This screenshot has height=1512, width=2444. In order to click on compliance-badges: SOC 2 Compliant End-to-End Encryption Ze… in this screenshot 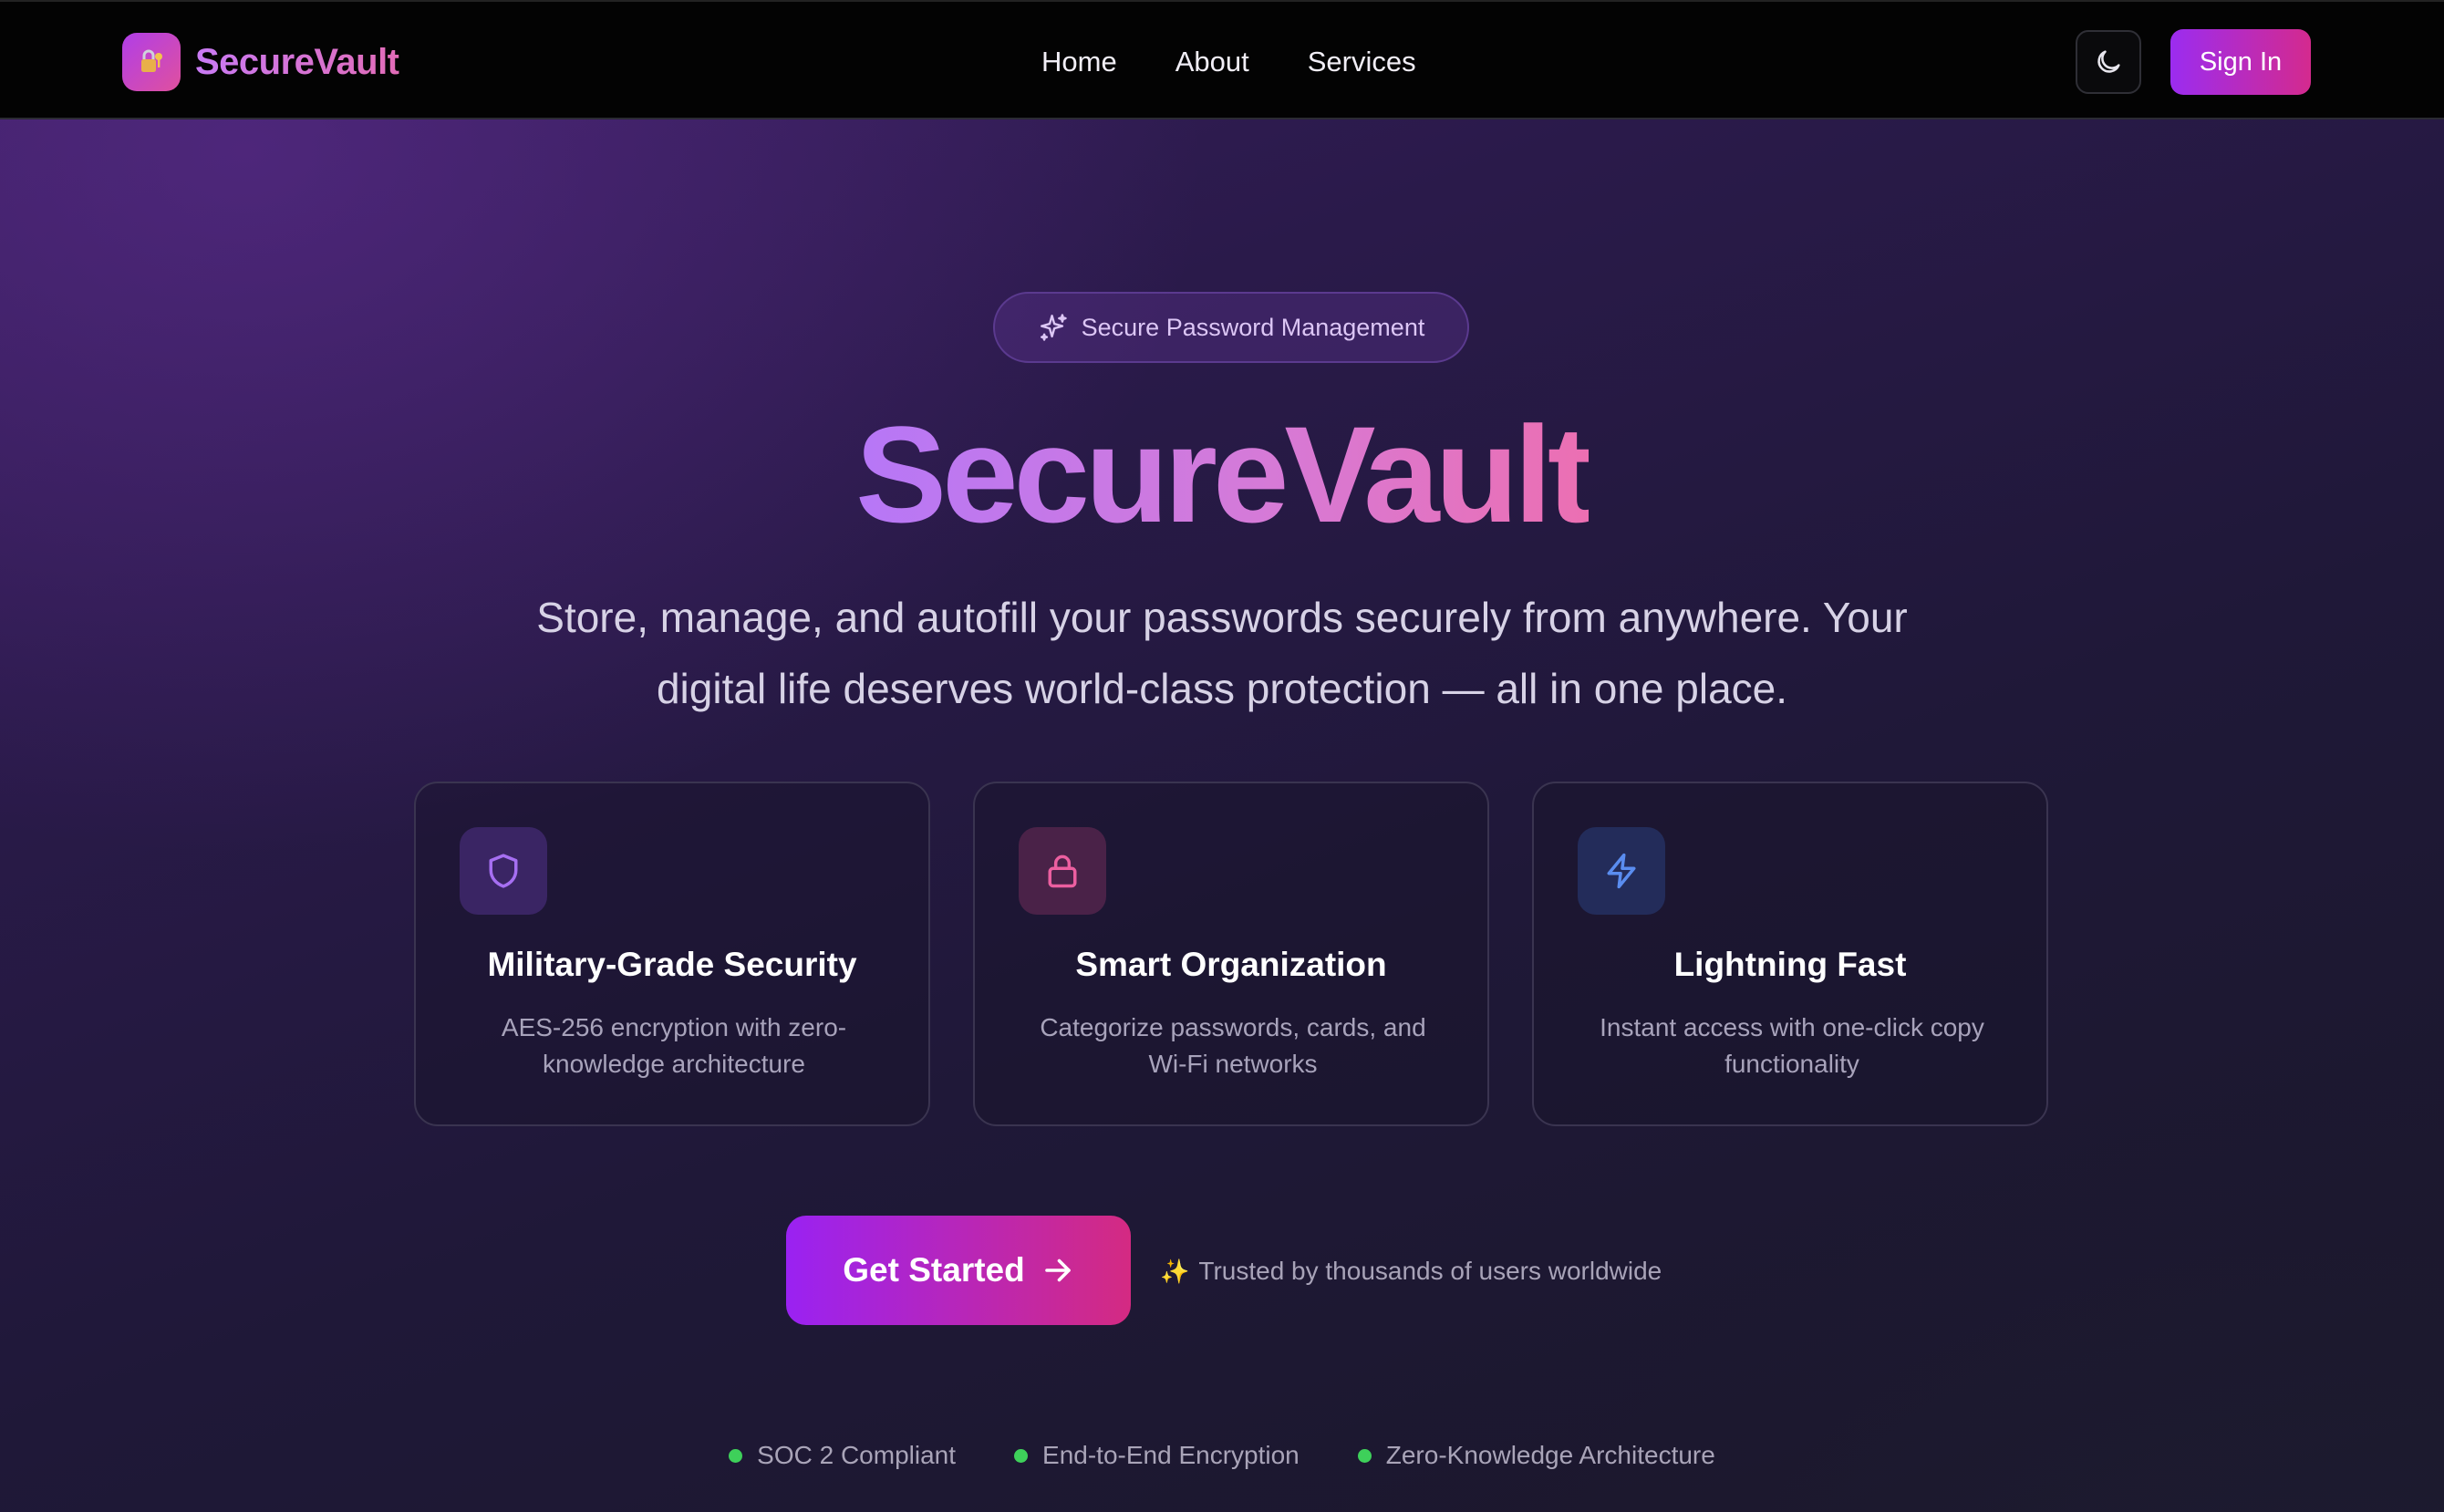, I will do `click(1222, 1455)`.